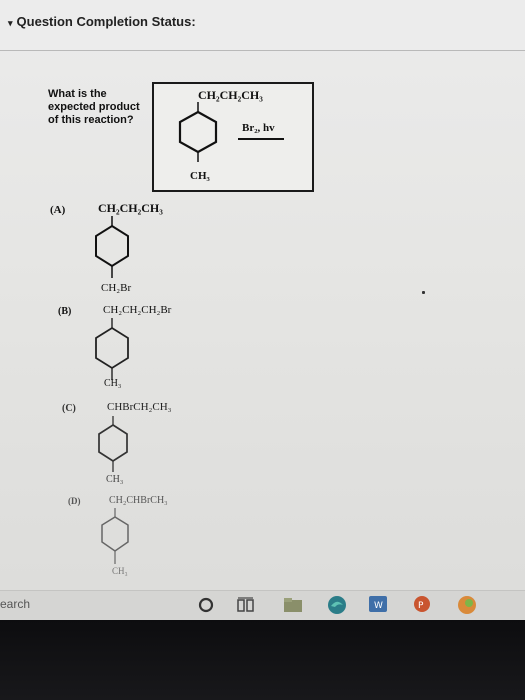 Image resolution: width=525 pixels, height=700 pixels. Describe the element at coordinates (262, 25) in the screenshot. I see `question-status-header: ▾ Question Completion Status:` at that location.